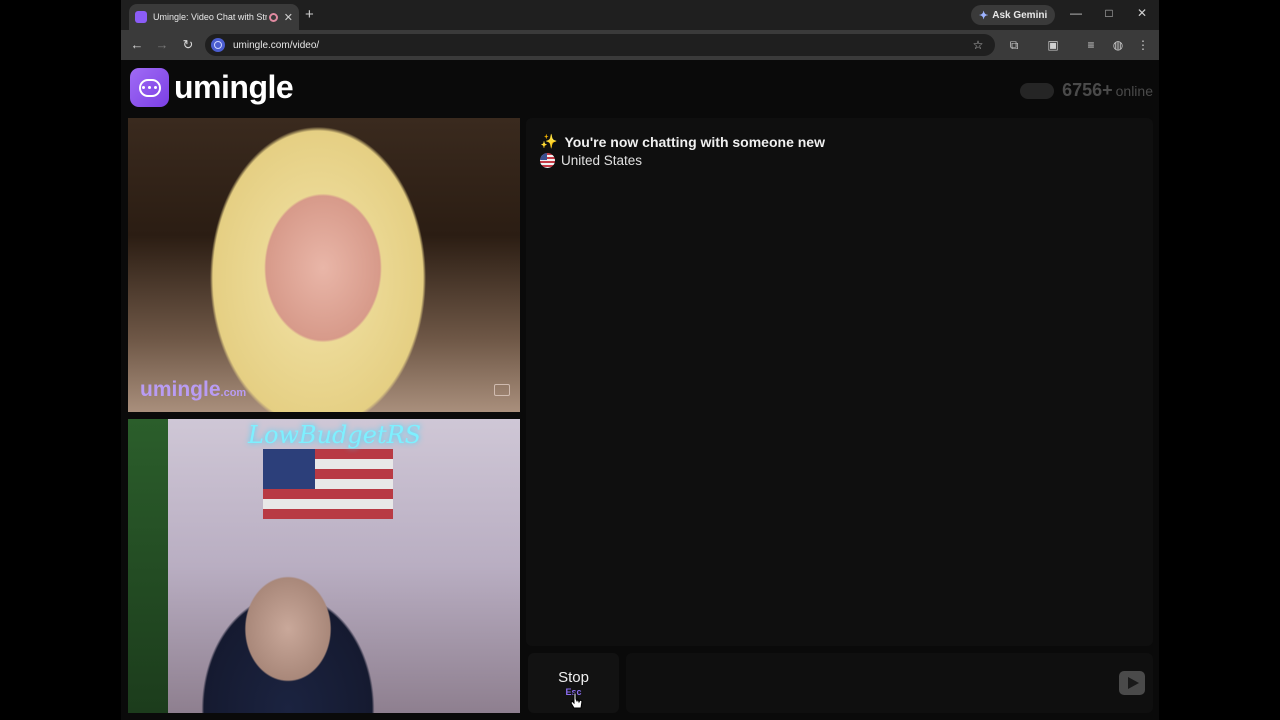 The image size is (1280, 720). What do you see at coordinates (148, 566) in the screenshot?
I see `christmas-tree` at bounding box center [148, 566].